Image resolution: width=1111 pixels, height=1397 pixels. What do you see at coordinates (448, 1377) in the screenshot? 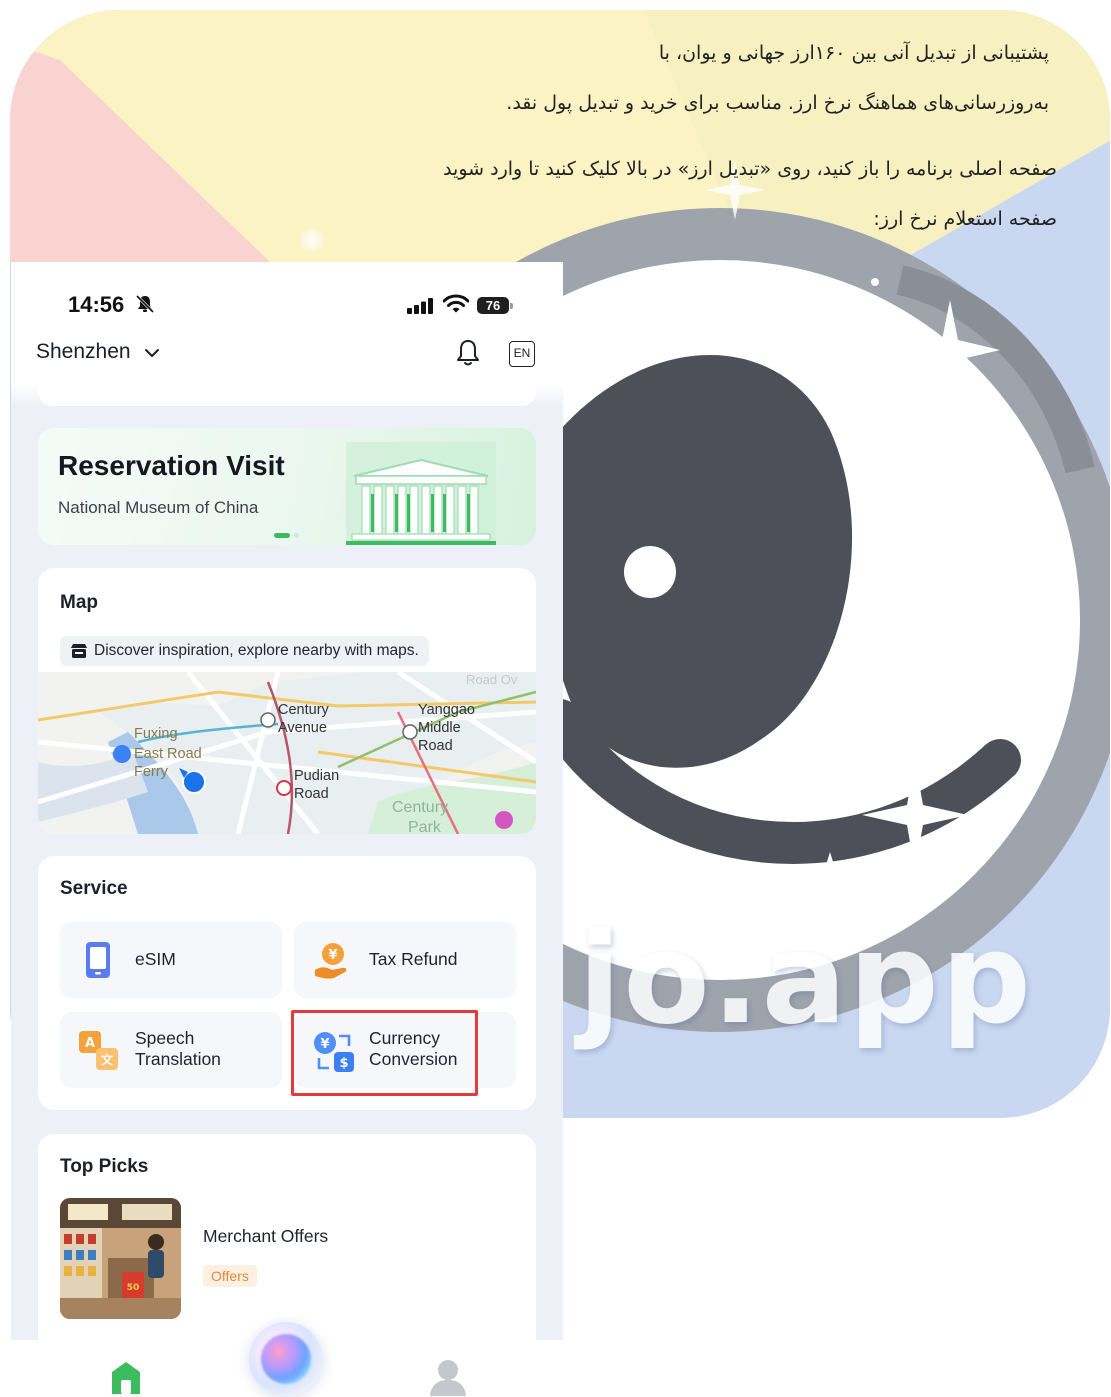
I see `profile-icon` at bounding box center [448, 1377].